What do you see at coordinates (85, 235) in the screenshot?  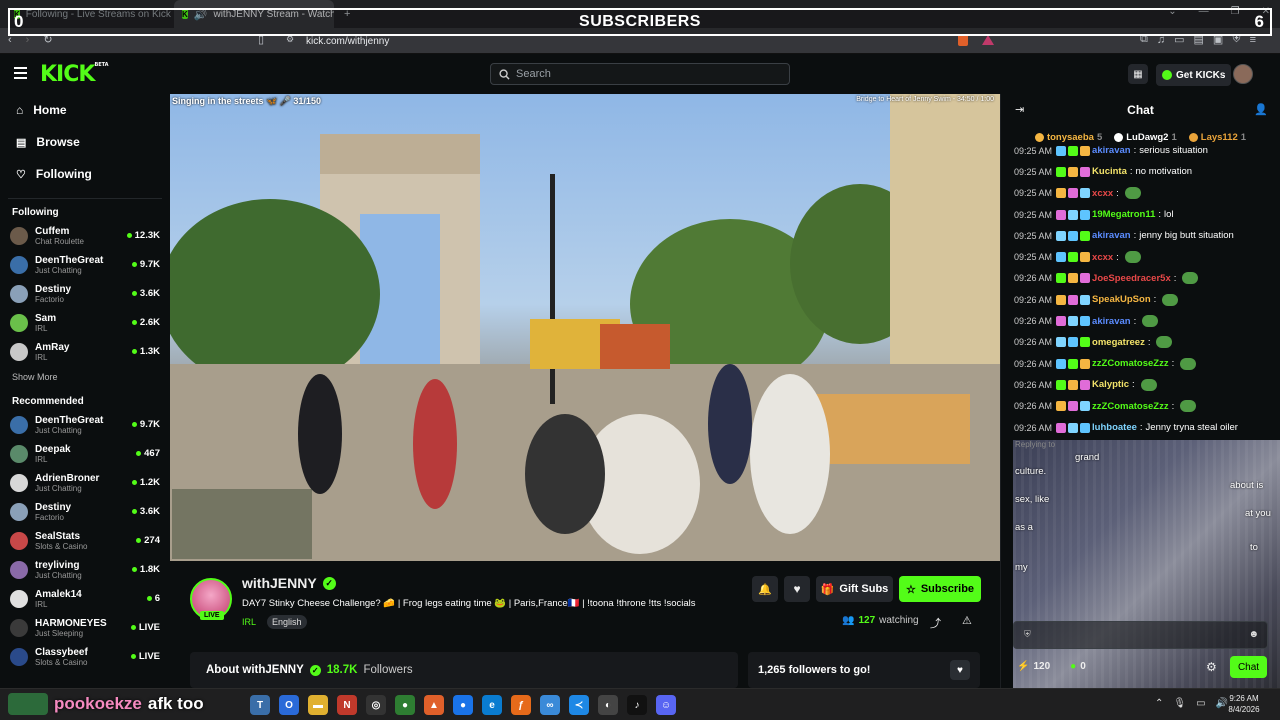 I see `sidebar-channel-cuffem: Cuffem Chat Roulette 12.3K` at bounding box center [85, 235].